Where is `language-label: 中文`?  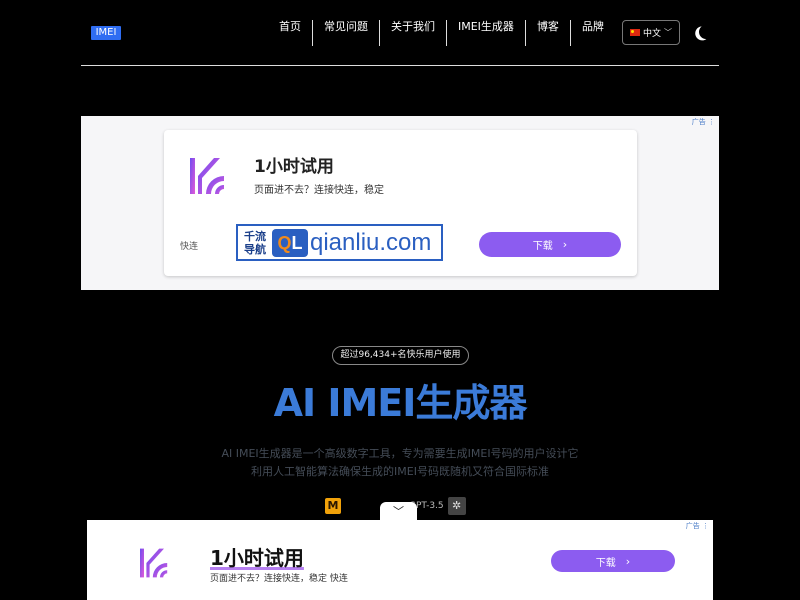
language-label: 中文 is located at coordinates (651, 34).